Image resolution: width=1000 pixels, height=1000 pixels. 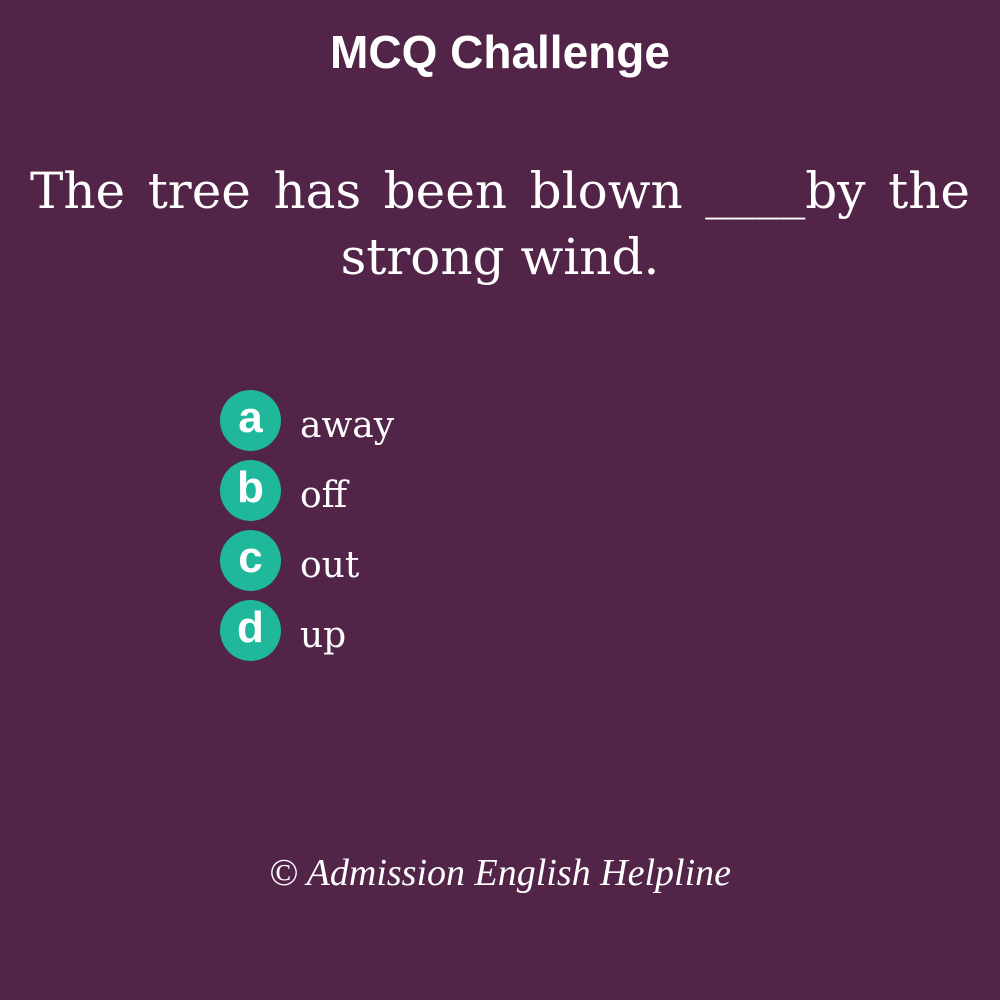 I want to click on option-a: a away, so click(x=420, y=420).